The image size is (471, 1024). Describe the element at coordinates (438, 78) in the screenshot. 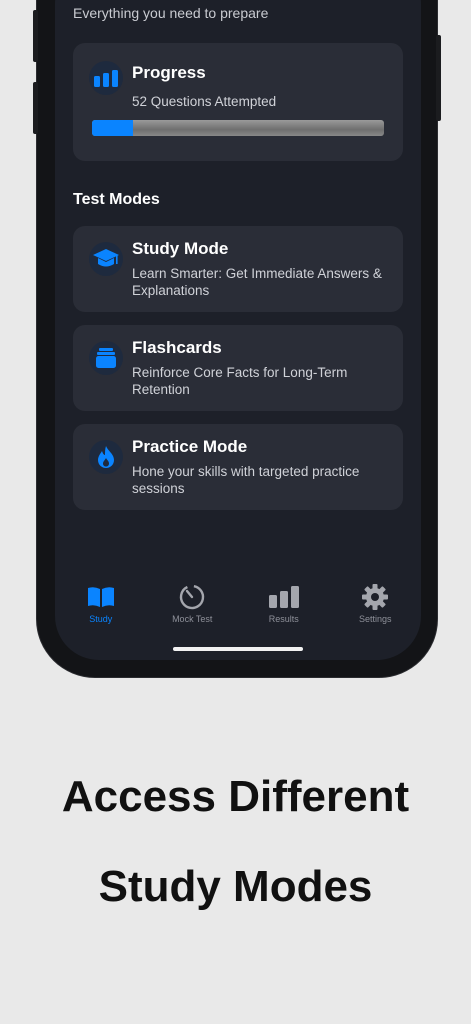

I see `phone-side-button-right` at that location.